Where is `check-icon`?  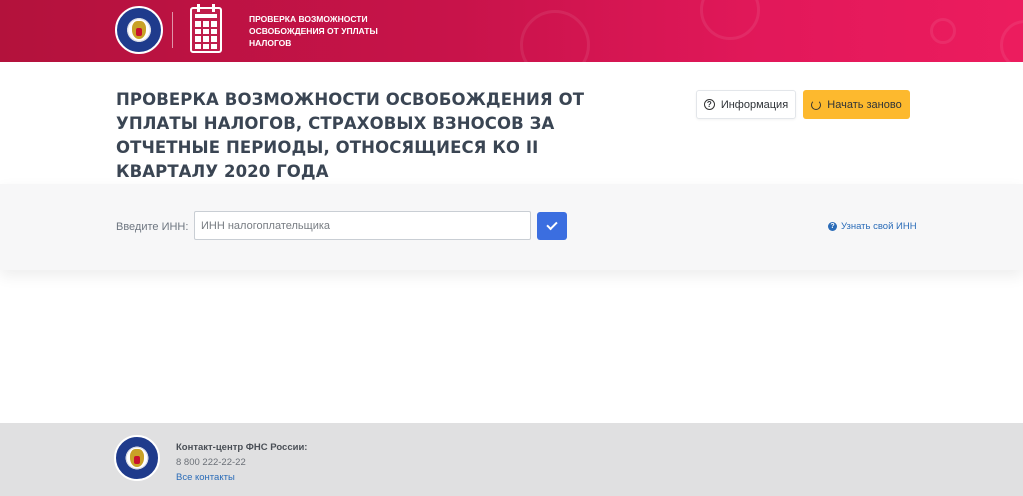 check-icon is located at coordinates (552, 224).